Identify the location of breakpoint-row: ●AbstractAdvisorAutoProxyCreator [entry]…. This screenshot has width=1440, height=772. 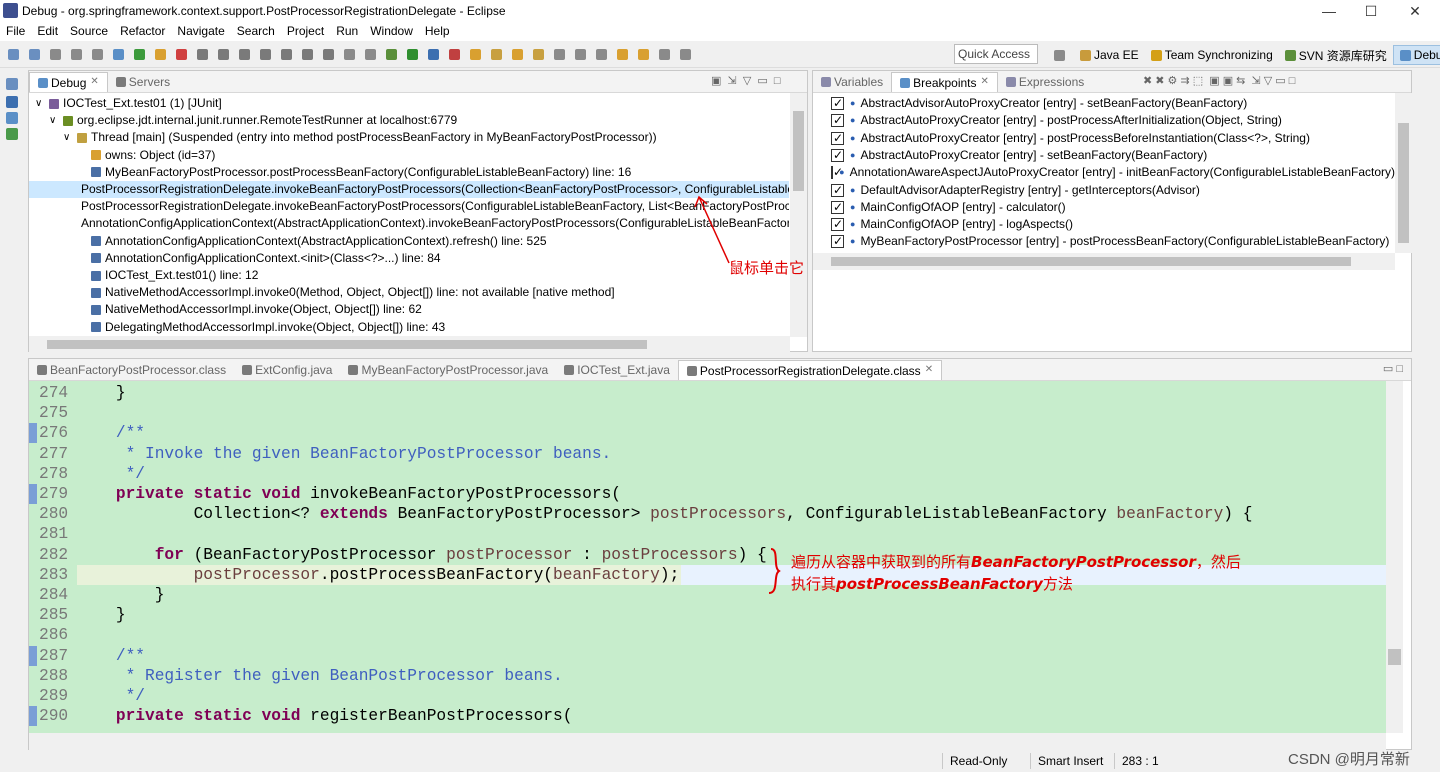
(1113, 103).